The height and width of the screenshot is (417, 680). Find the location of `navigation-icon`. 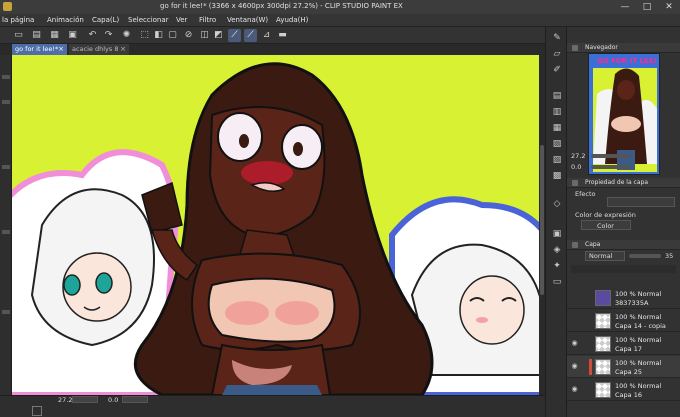

navigation-icon is located at coordinates (37, 411).